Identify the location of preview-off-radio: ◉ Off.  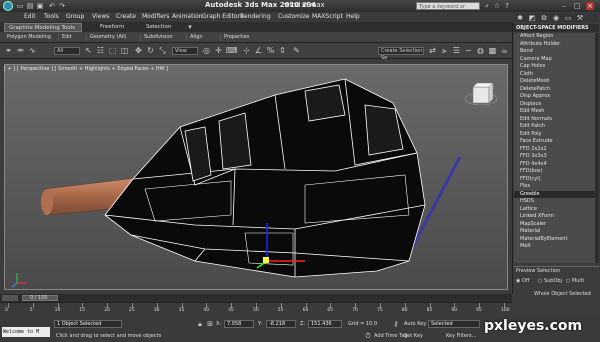
(522, 281).